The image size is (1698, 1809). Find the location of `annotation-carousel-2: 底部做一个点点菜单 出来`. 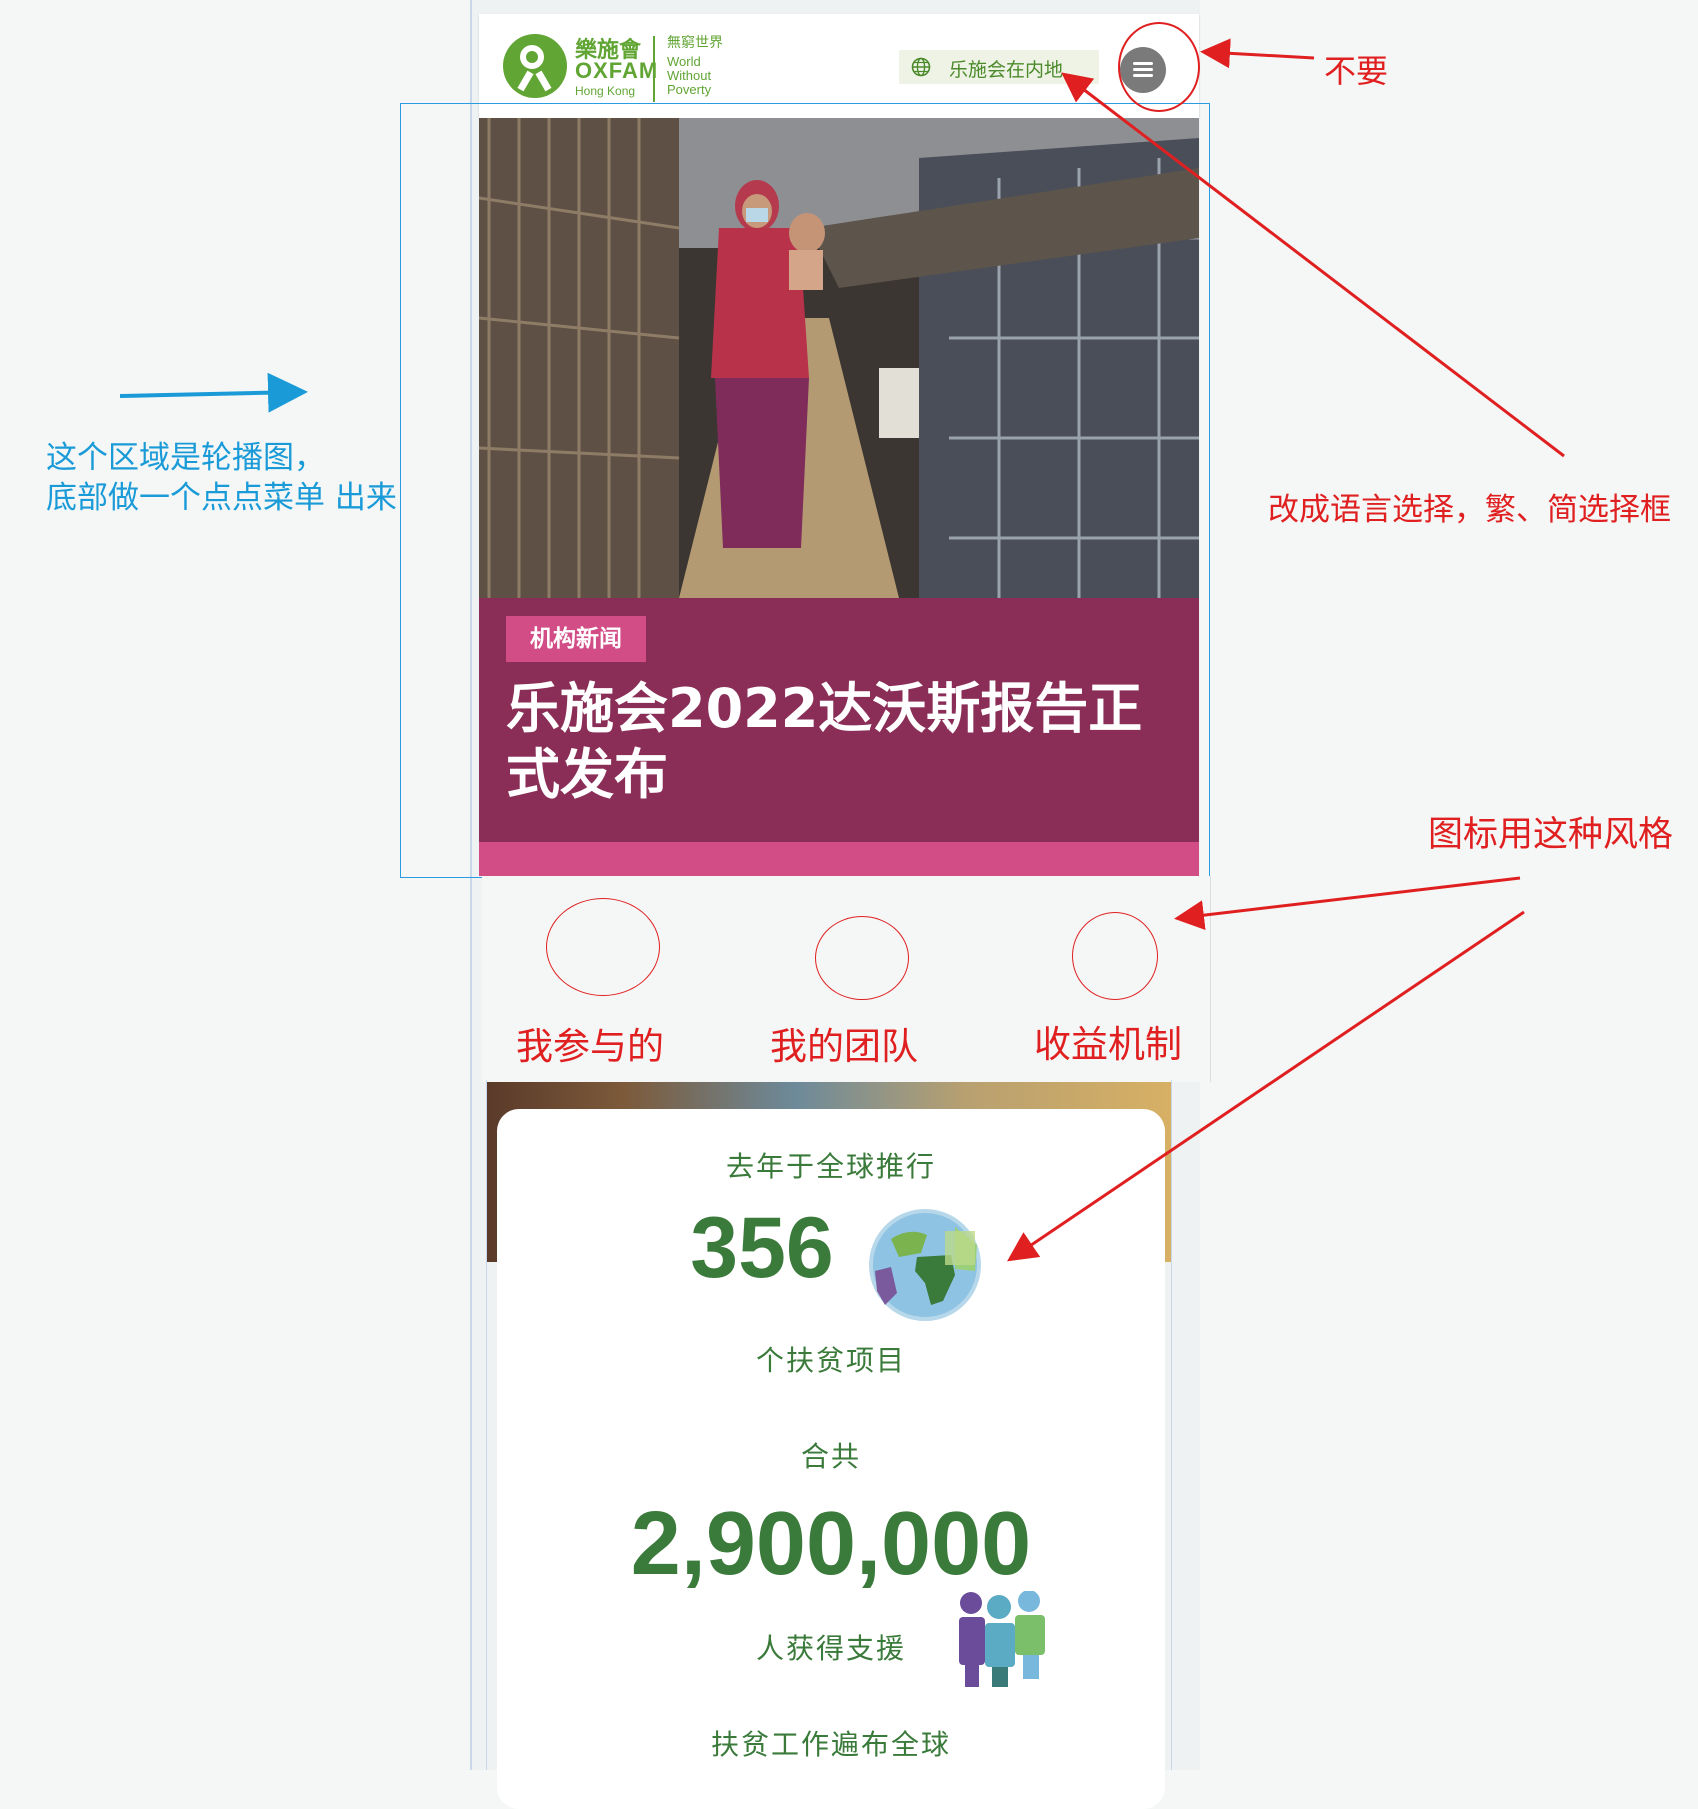

annotation-carousel-2: 底部做一个点点菜单 出来 is located at coordinates (221, 498).